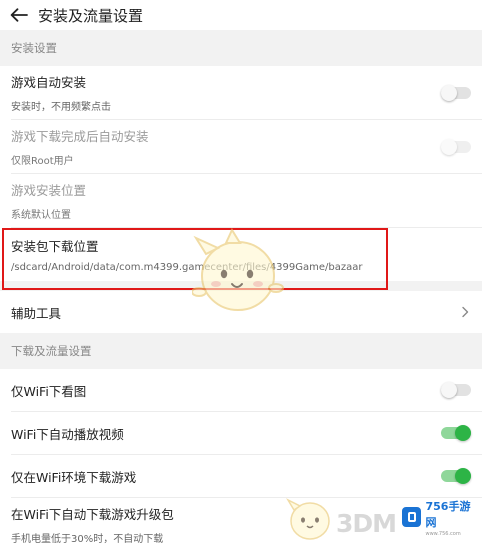  Describe the element at coordinates (241, 476) in the screenshot. I see `setting-wifi-only-download: 仅在WiFi环境下载游戏` at that location.